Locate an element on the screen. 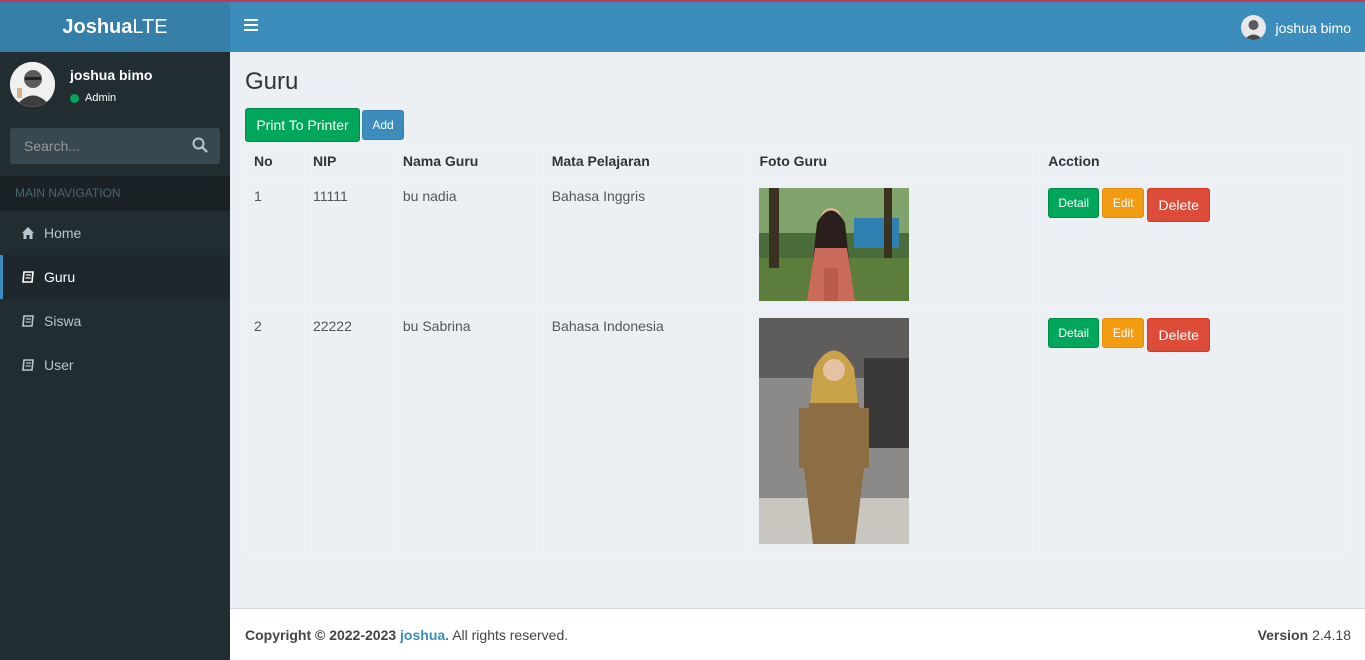  footer-link: joshua. is located at coordinates (424, 635).